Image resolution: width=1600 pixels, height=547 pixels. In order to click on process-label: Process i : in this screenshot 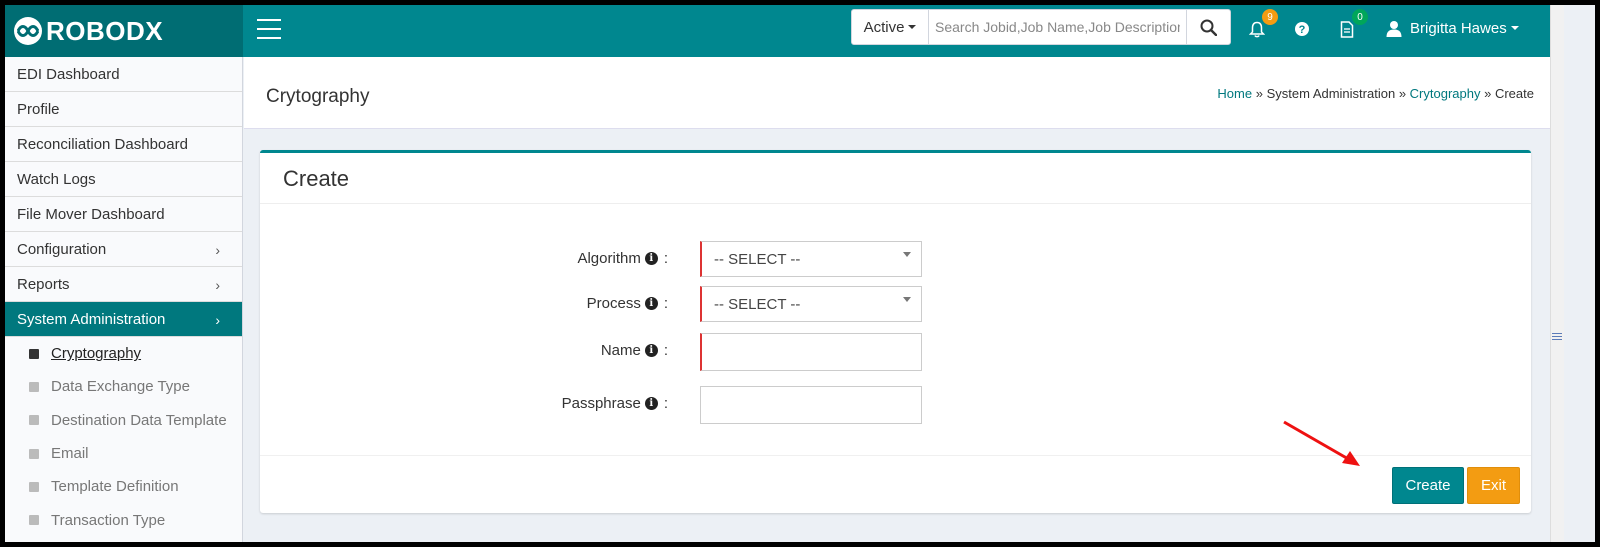, I will do `click(627, 303)`.